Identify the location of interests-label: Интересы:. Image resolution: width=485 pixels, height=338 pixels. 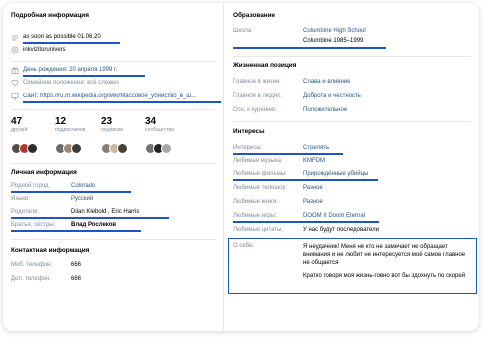
(248, 148).